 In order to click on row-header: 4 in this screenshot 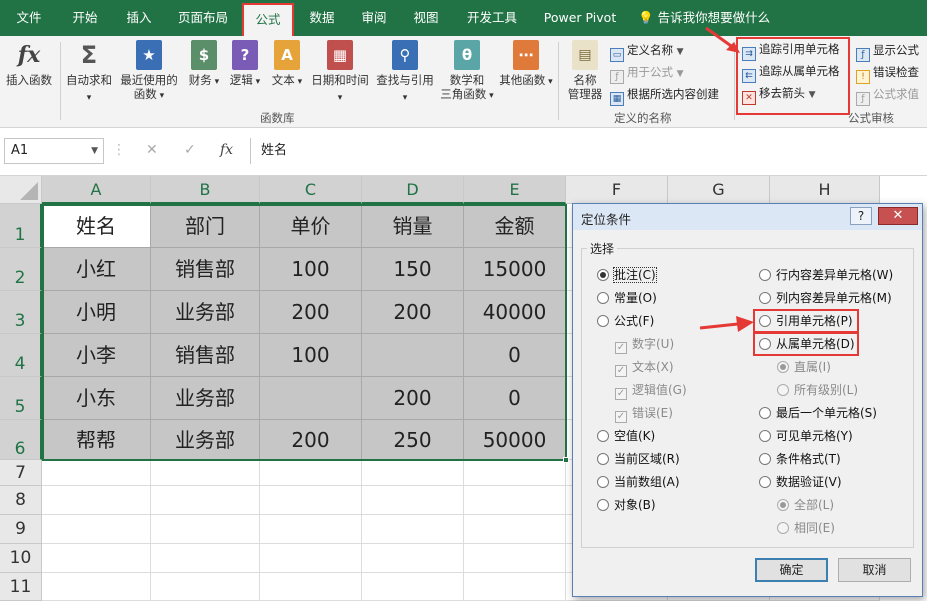, I will do `click(21, 355)`.